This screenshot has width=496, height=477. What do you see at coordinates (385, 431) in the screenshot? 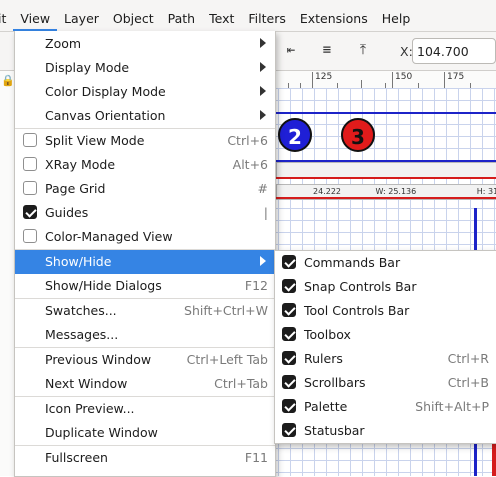
I see `submenu-item-statusbar: Statusbar` at bounding box center [385, 431].